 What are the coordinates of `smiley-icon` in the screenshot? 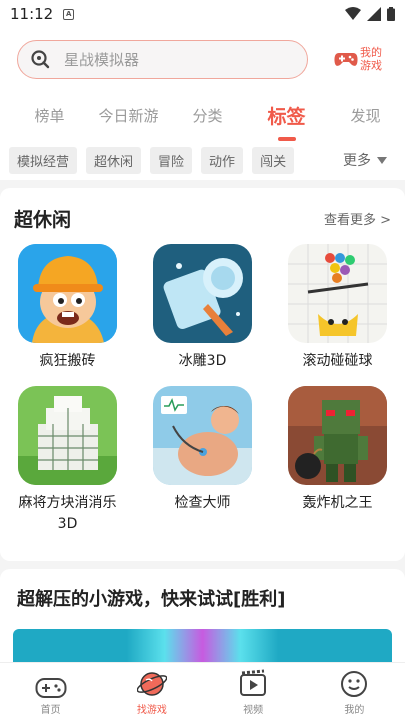 It's located at (354, 684).